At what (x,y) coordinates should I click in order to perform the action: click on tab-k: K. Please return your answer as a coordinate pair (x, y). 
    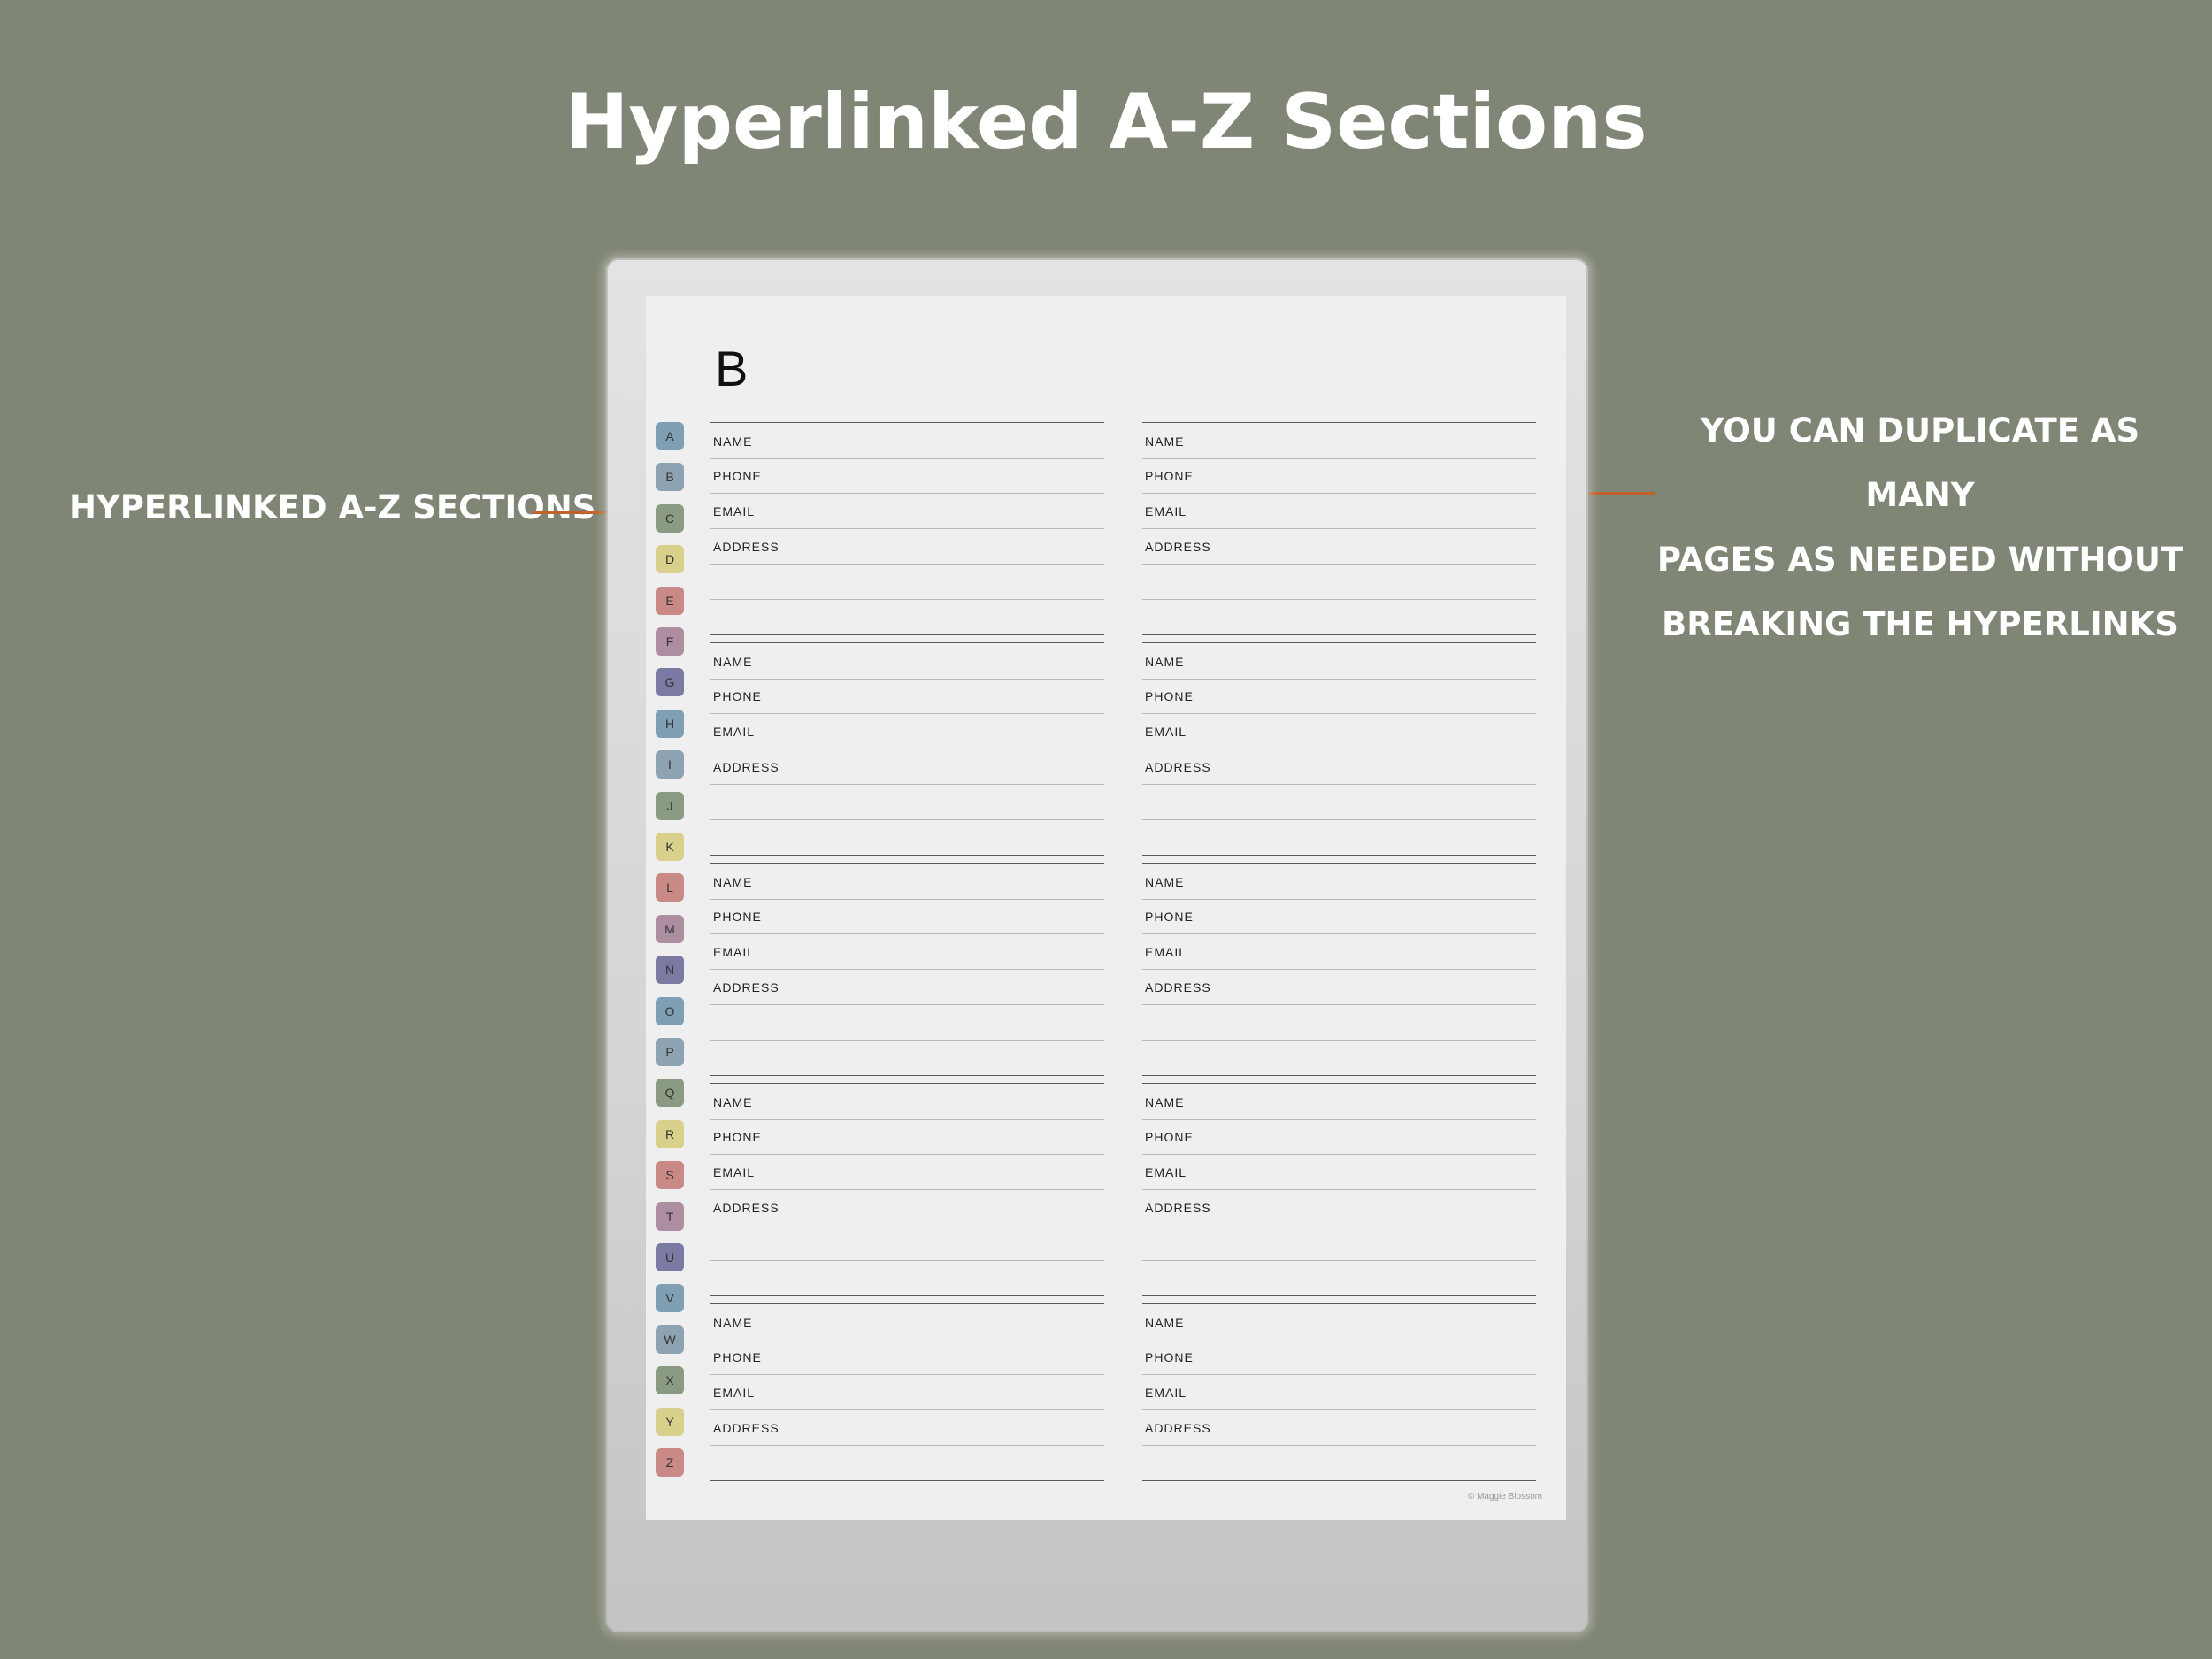
    Looking at the image, I should click on (670, 847).